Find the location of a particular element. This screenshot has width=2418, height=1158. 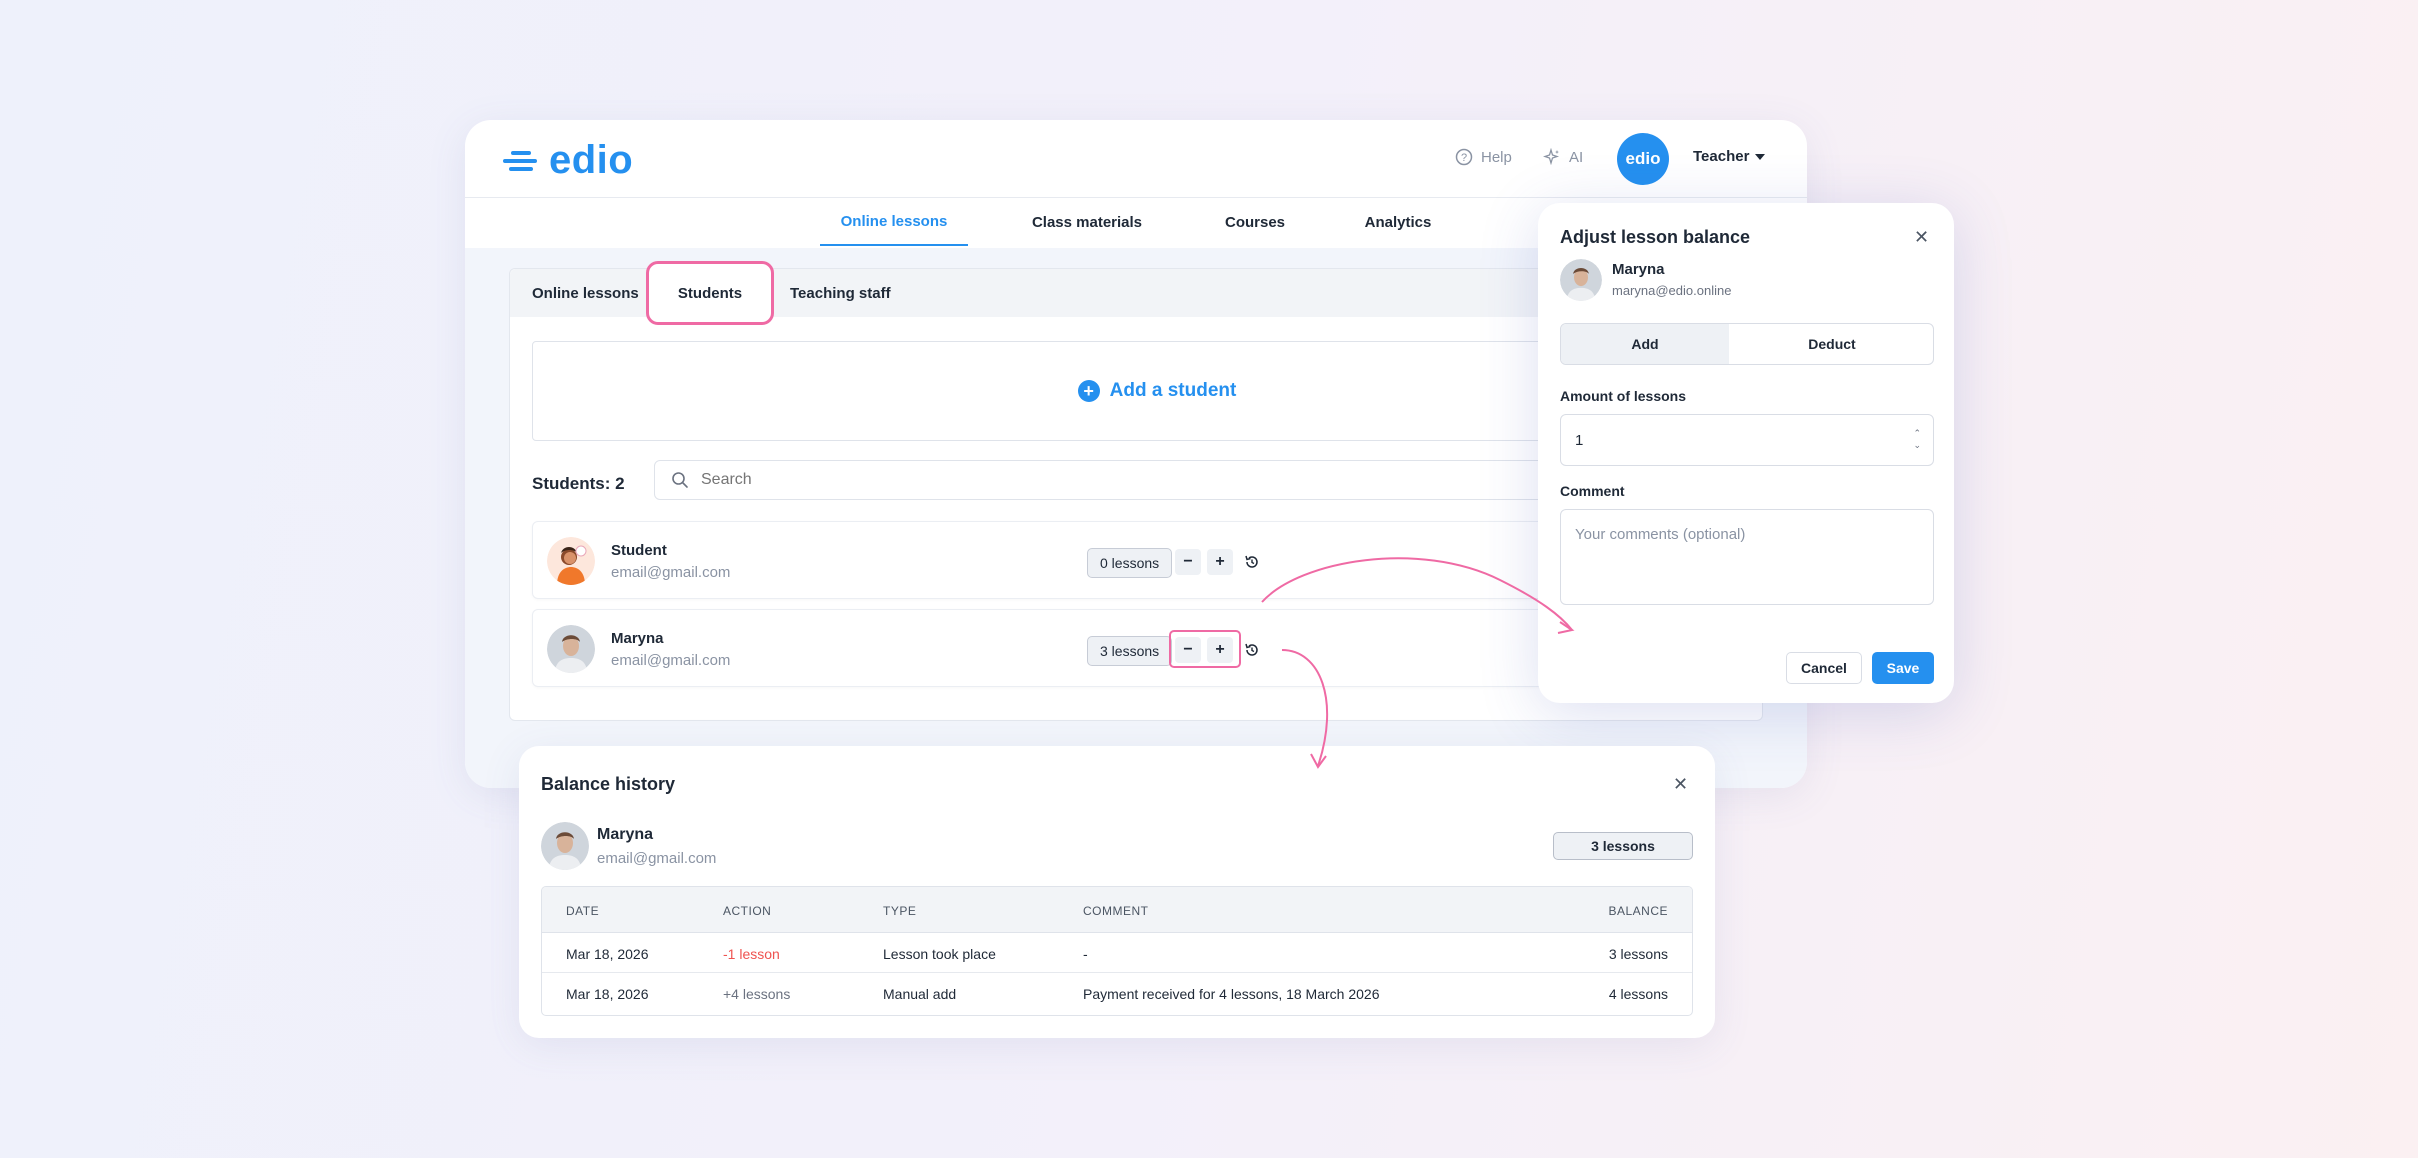

subtab-teaching-staff: Teaching staff is located at coordinates (840, 293).